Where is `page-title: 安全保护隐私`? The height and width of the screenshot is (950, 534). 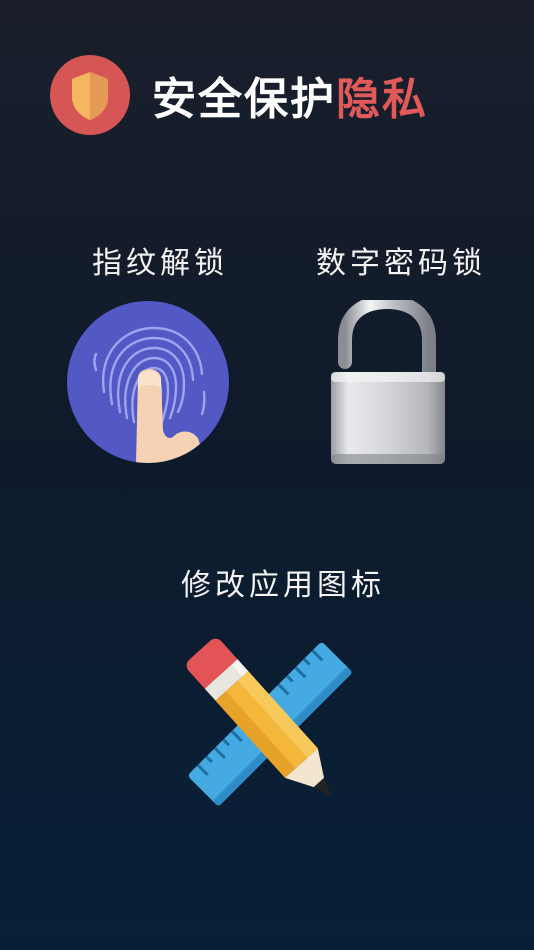
page-title: 安全保护隐私 is located at coordinates (290, 95).